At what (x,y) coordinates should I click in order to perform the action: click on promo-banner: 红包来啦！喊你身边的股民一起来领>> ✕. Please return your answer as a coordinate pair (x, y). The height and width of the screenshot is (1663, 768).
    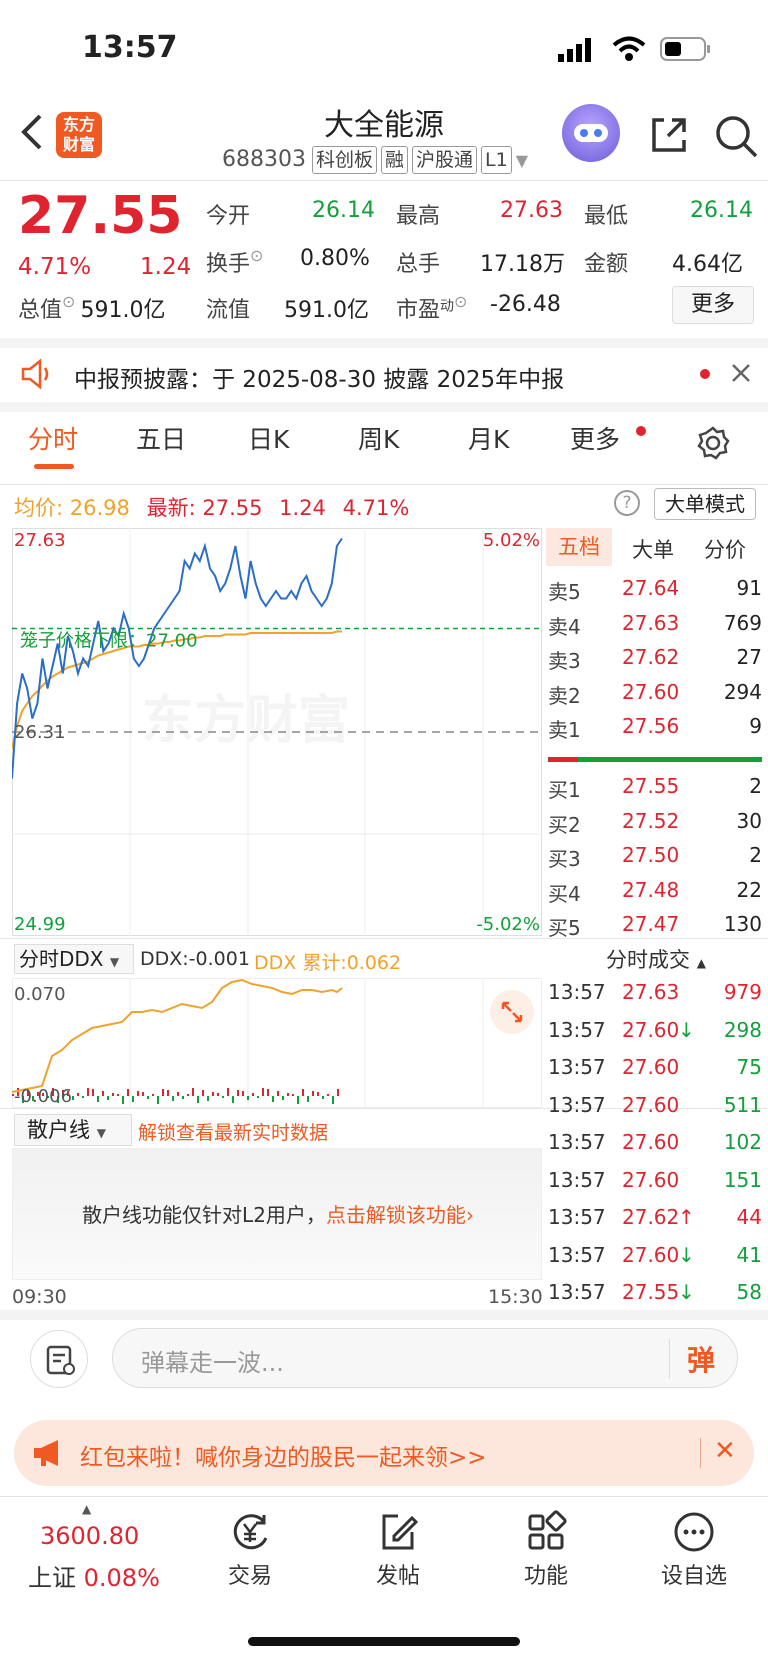
    Looking at the image, I should click on (384, 1453).